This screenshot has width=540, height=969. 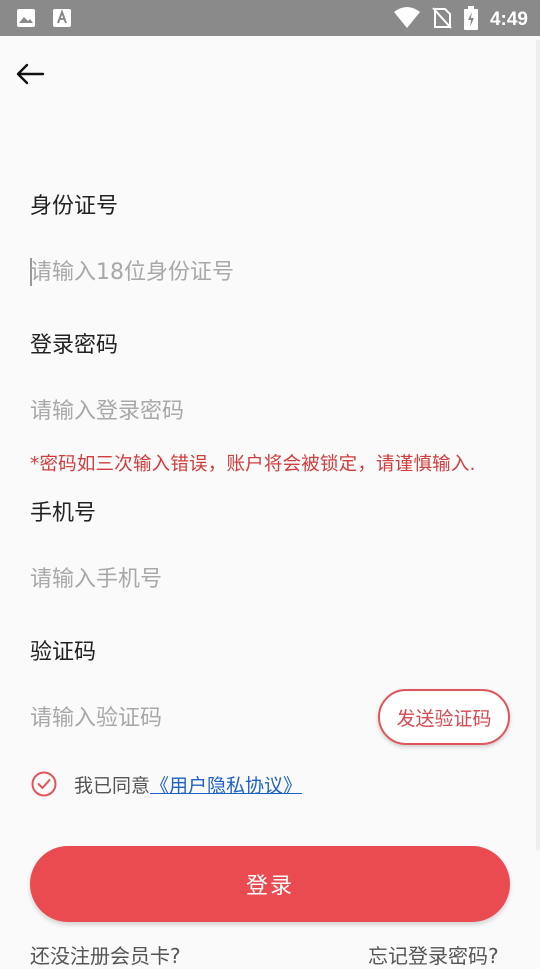 What do you see at coordinates (190, 718) in the screenshot?
I see `verification-code-input` at bounding box center [190, 718].